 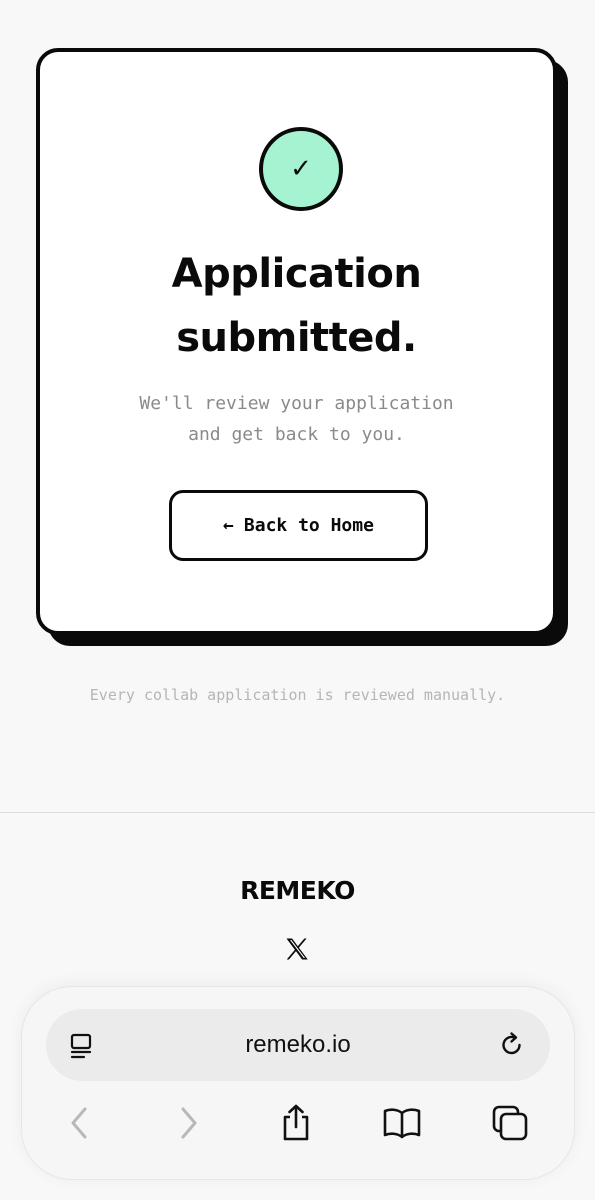 I want to click on share-icon, so click(x=296, y=1123).